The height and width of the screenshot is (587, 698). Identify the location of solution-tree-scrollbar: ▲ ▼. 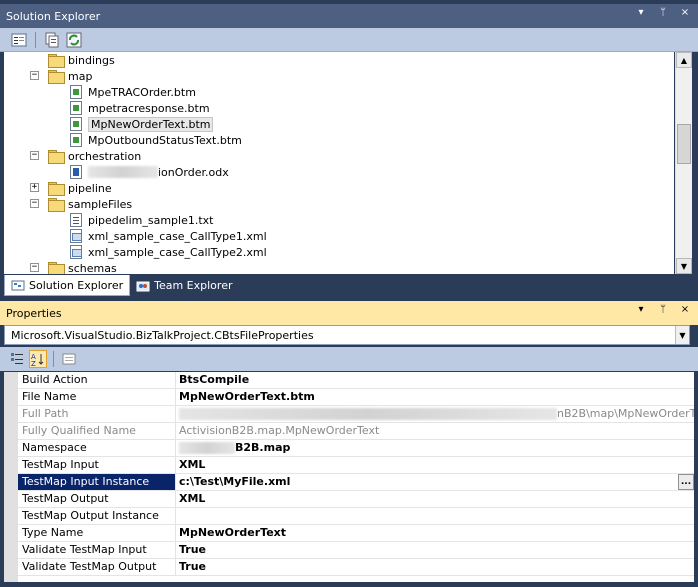
(683, 163).